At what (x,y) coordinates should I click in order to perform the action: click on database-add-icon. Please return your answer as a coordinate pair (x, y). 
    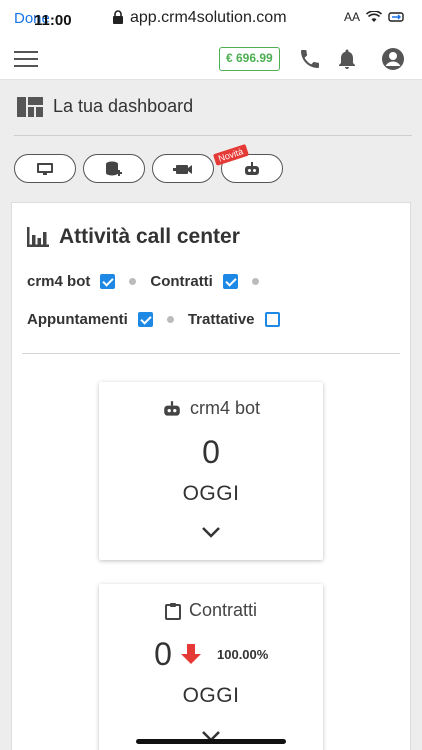
    Looking at the image, I should click on (114, 168).